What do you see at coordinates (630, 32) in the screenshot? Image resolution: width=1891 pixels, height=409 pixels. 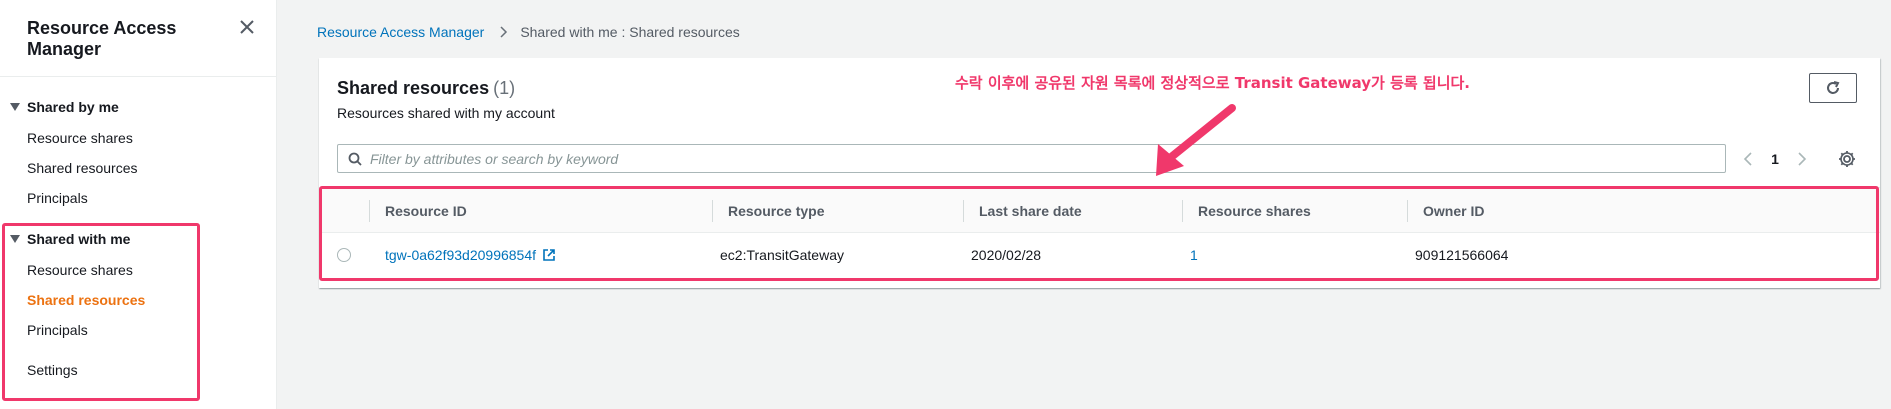 I see `breadcrumb-current: Shared with me : Shared resources` at bounding box center [630, 32].